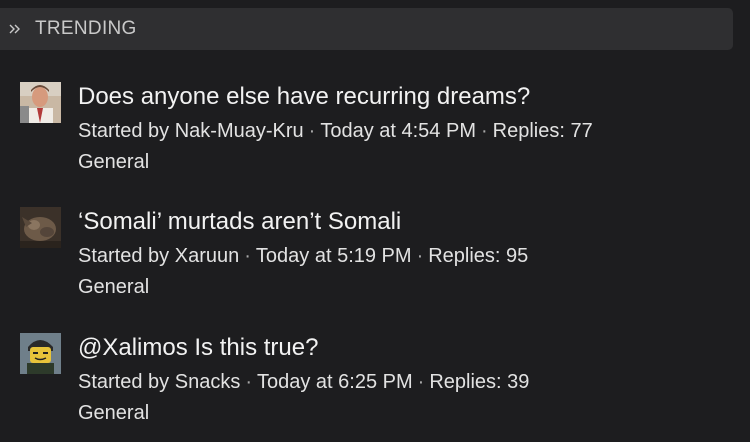 This screenshot has width=750, height=442. What do you see at coordinates (334, 256) in the screenshot?
I see `thread-time: Today at 5:19 PM` at bounding box center [334, 256].